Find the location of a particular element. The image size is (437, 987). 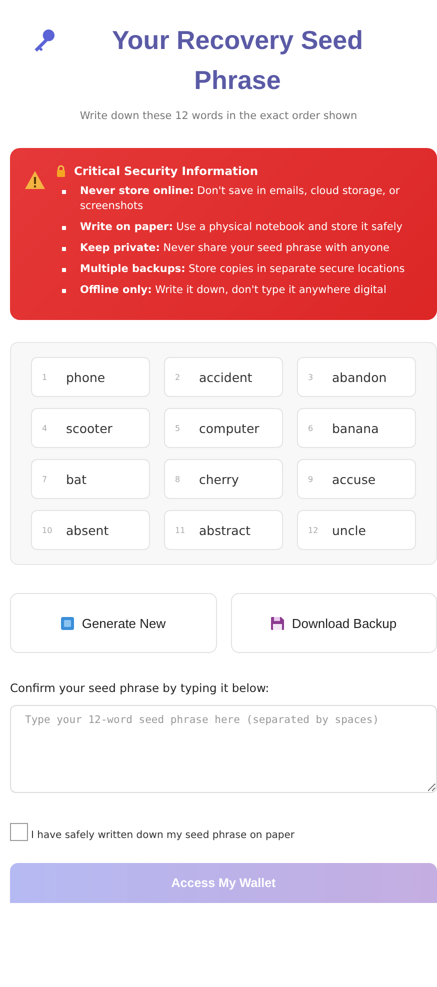

warning-title: Critical Security Information is located at coordinates (166, 171).